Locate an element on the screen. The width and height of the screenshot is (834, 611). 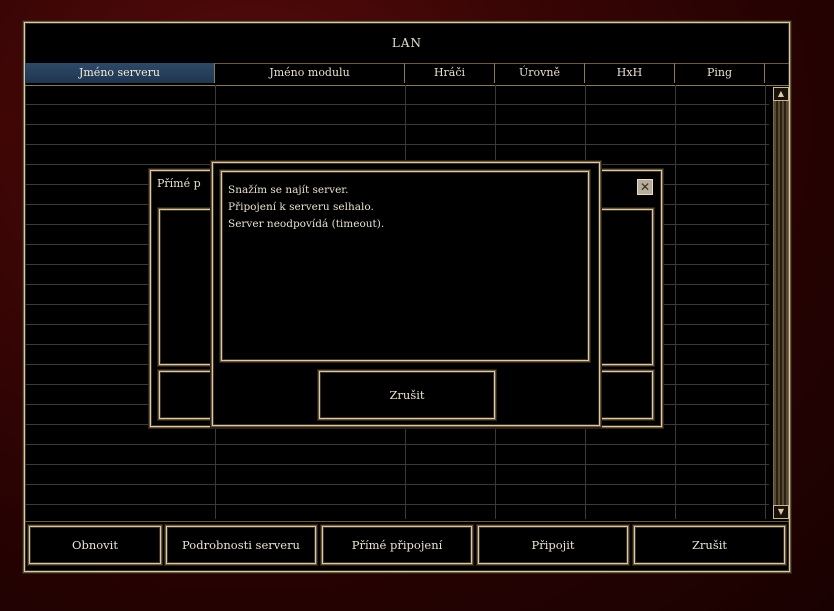
direct-left-panel is located at coordinates (188, 287).